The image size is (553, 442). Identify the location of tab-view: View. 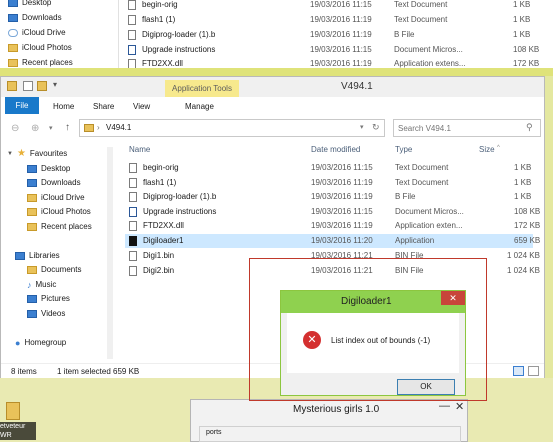
(141, 107).